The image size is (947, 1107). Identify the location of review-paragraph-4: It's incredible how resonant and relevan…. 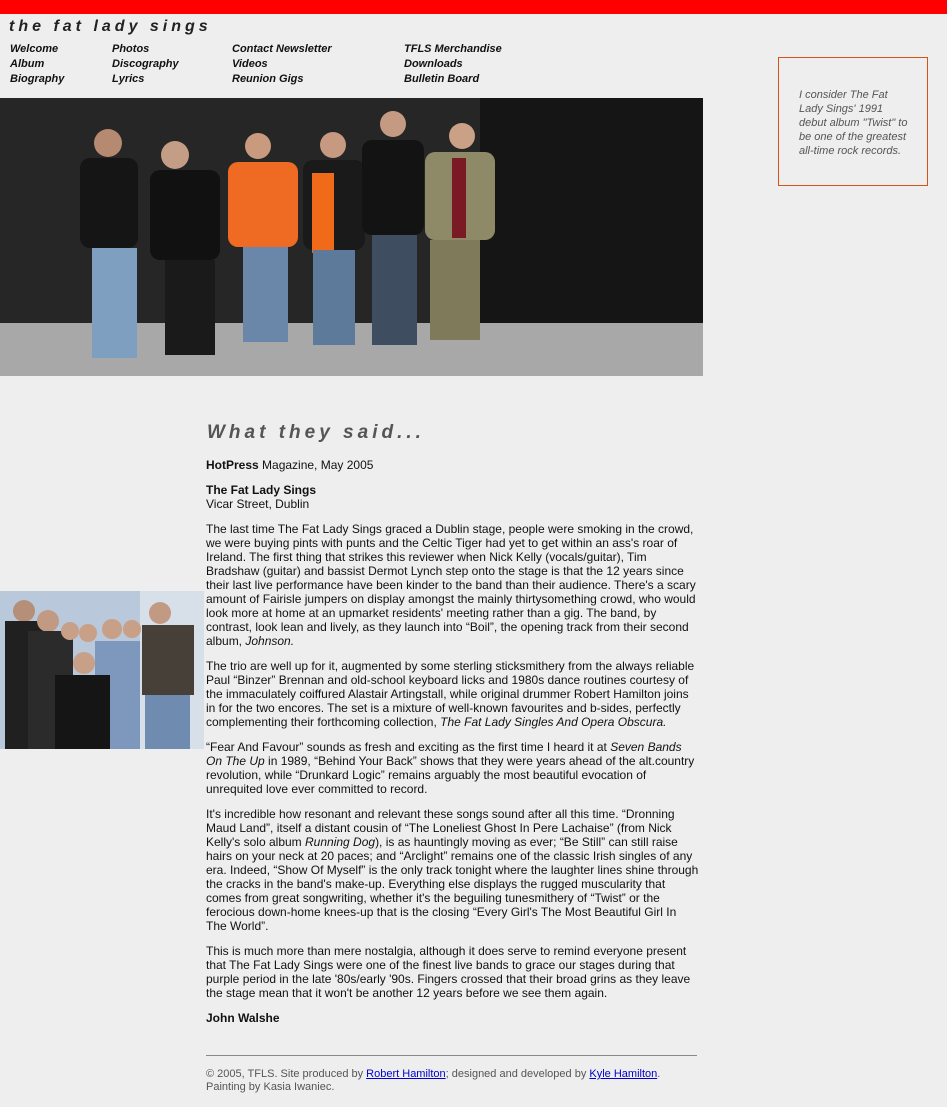
(453, 870).